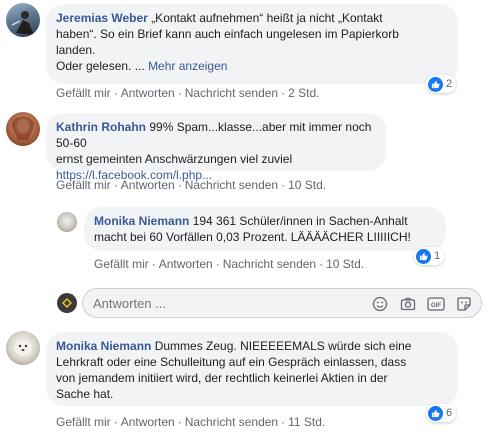  I want to click on reply-input, so click(193, 303).